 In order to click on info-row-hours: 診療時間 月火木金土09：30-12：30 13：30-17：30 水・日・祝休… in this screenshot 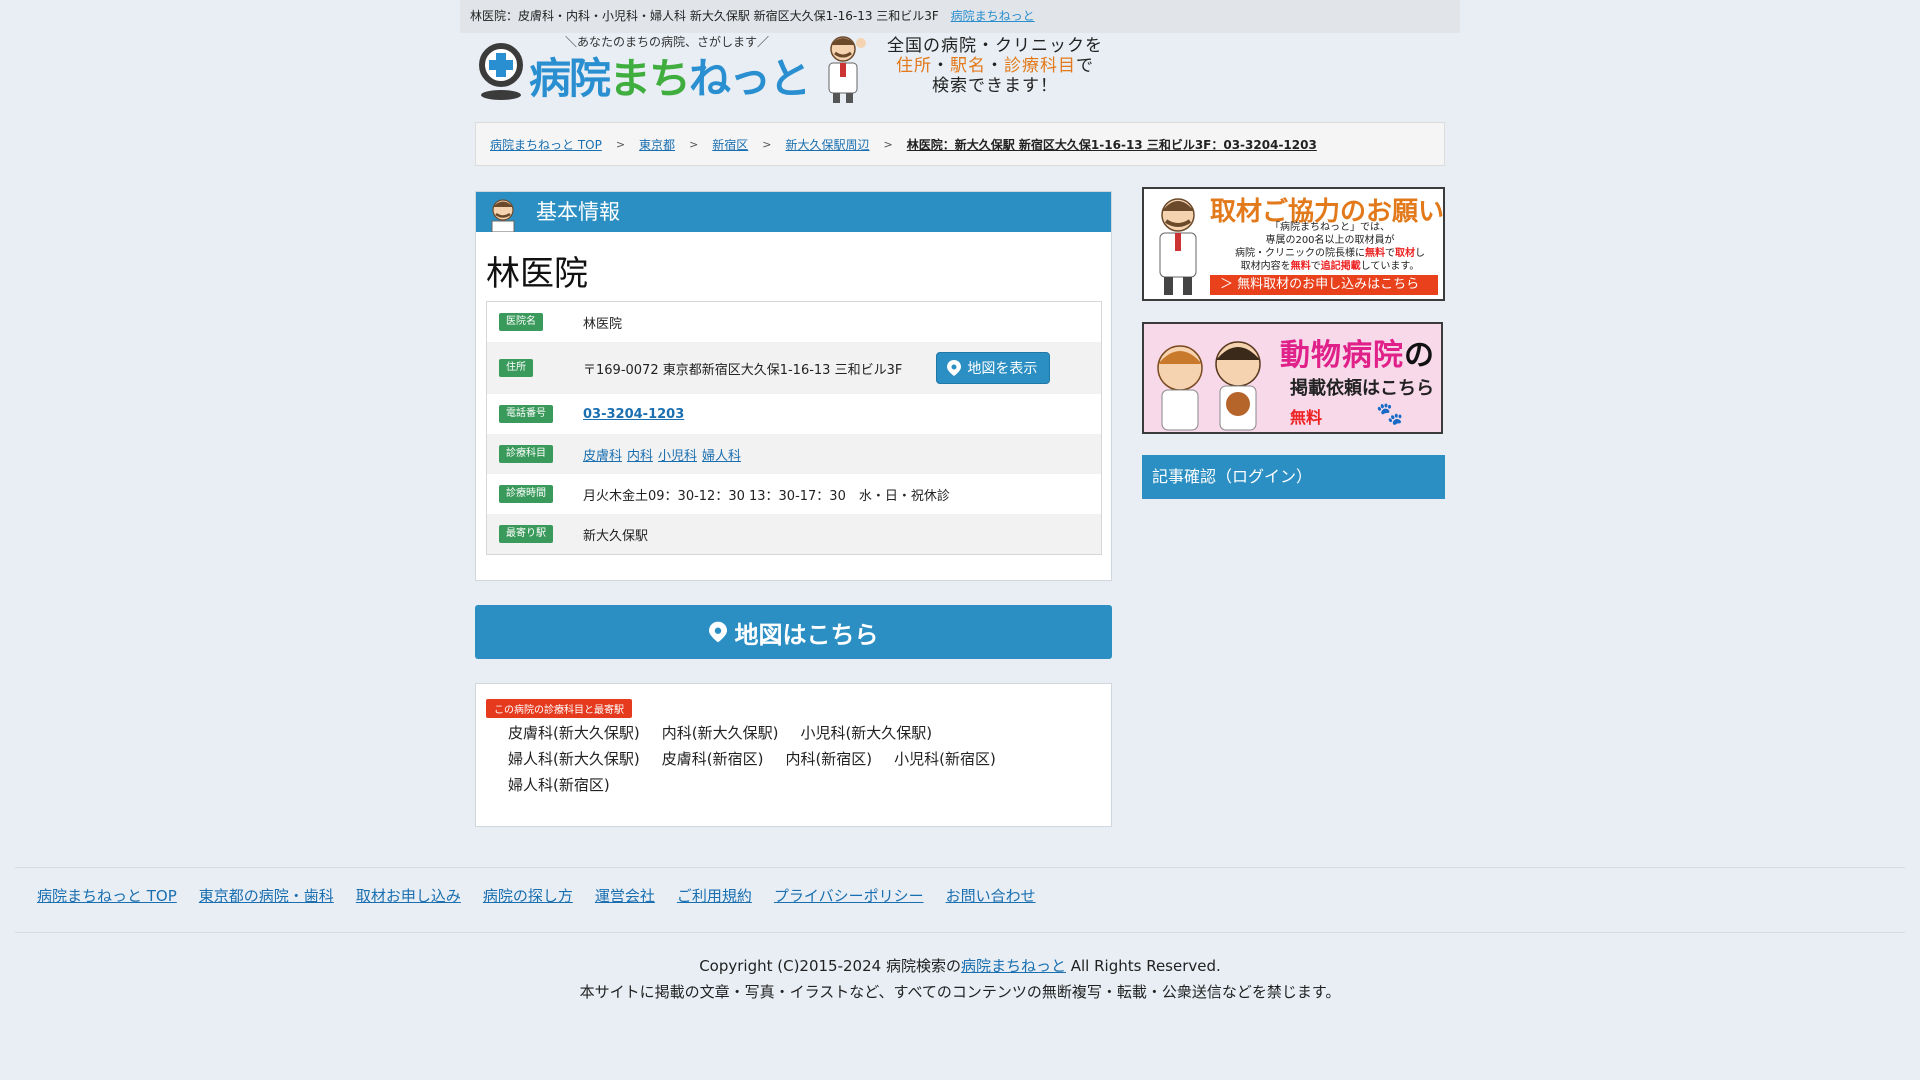, I will do `click(794, 494)`.